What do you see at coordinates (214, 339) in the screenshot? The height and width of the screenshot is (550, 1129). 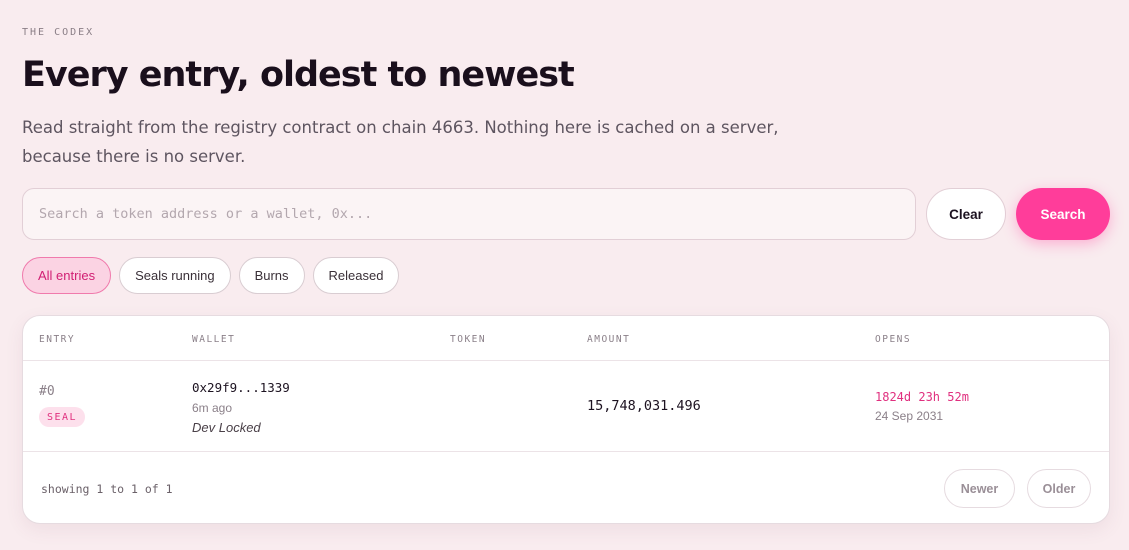 I see `column-header-wallet: WALLET` at bounding box center [214, 339].